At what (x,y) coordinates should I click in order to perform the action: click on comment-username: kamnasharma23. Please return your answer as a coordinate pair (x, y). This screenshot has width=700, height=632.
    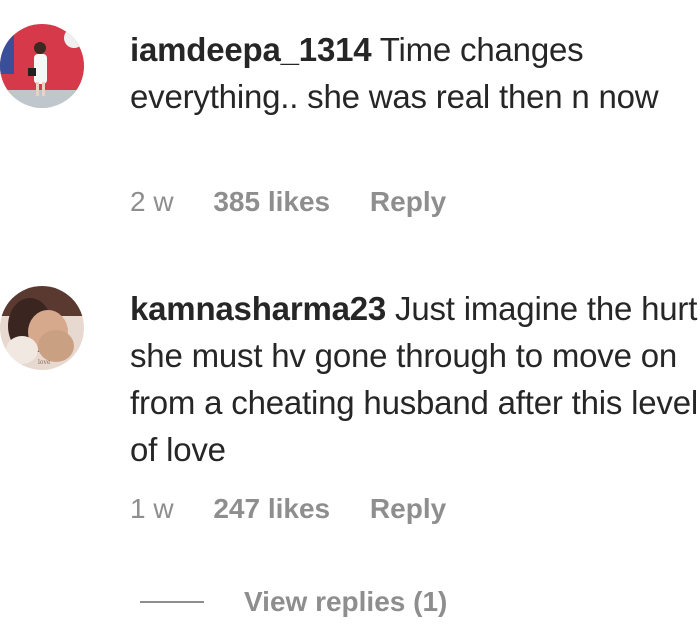
    Looking at the image, I should click on (258, 308).